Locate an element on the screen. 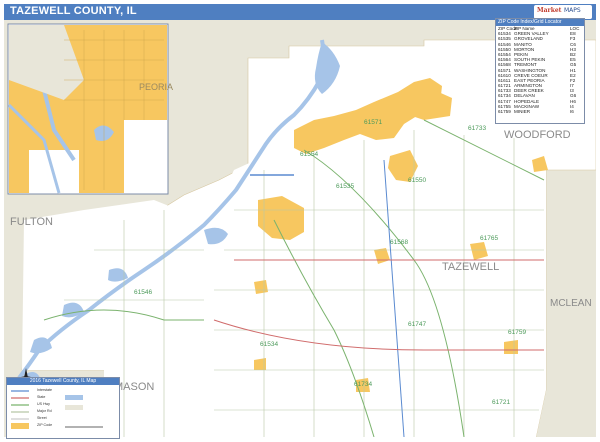 The width and height of the screenshot is (600, 442). zip-label: 61734 is located at coordinates (363, 384).